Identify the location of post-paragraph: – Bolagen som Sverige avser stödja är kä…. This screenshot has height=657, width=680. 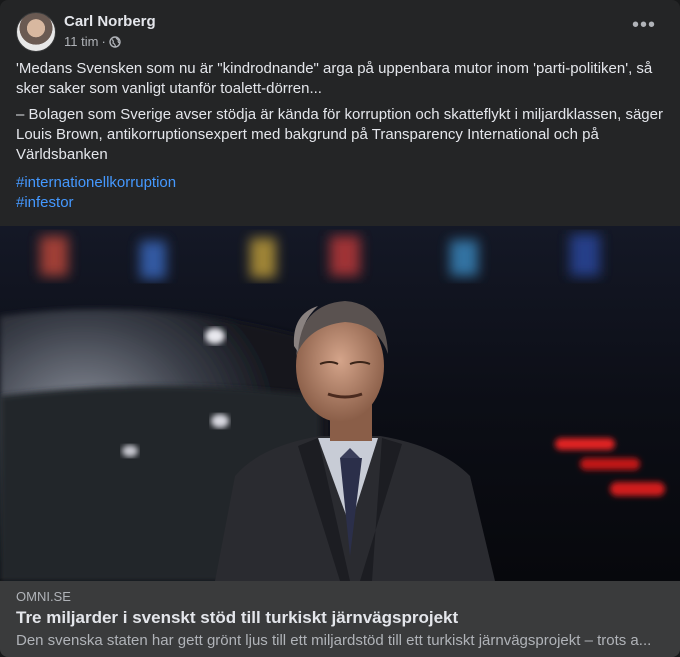
(339, 134).